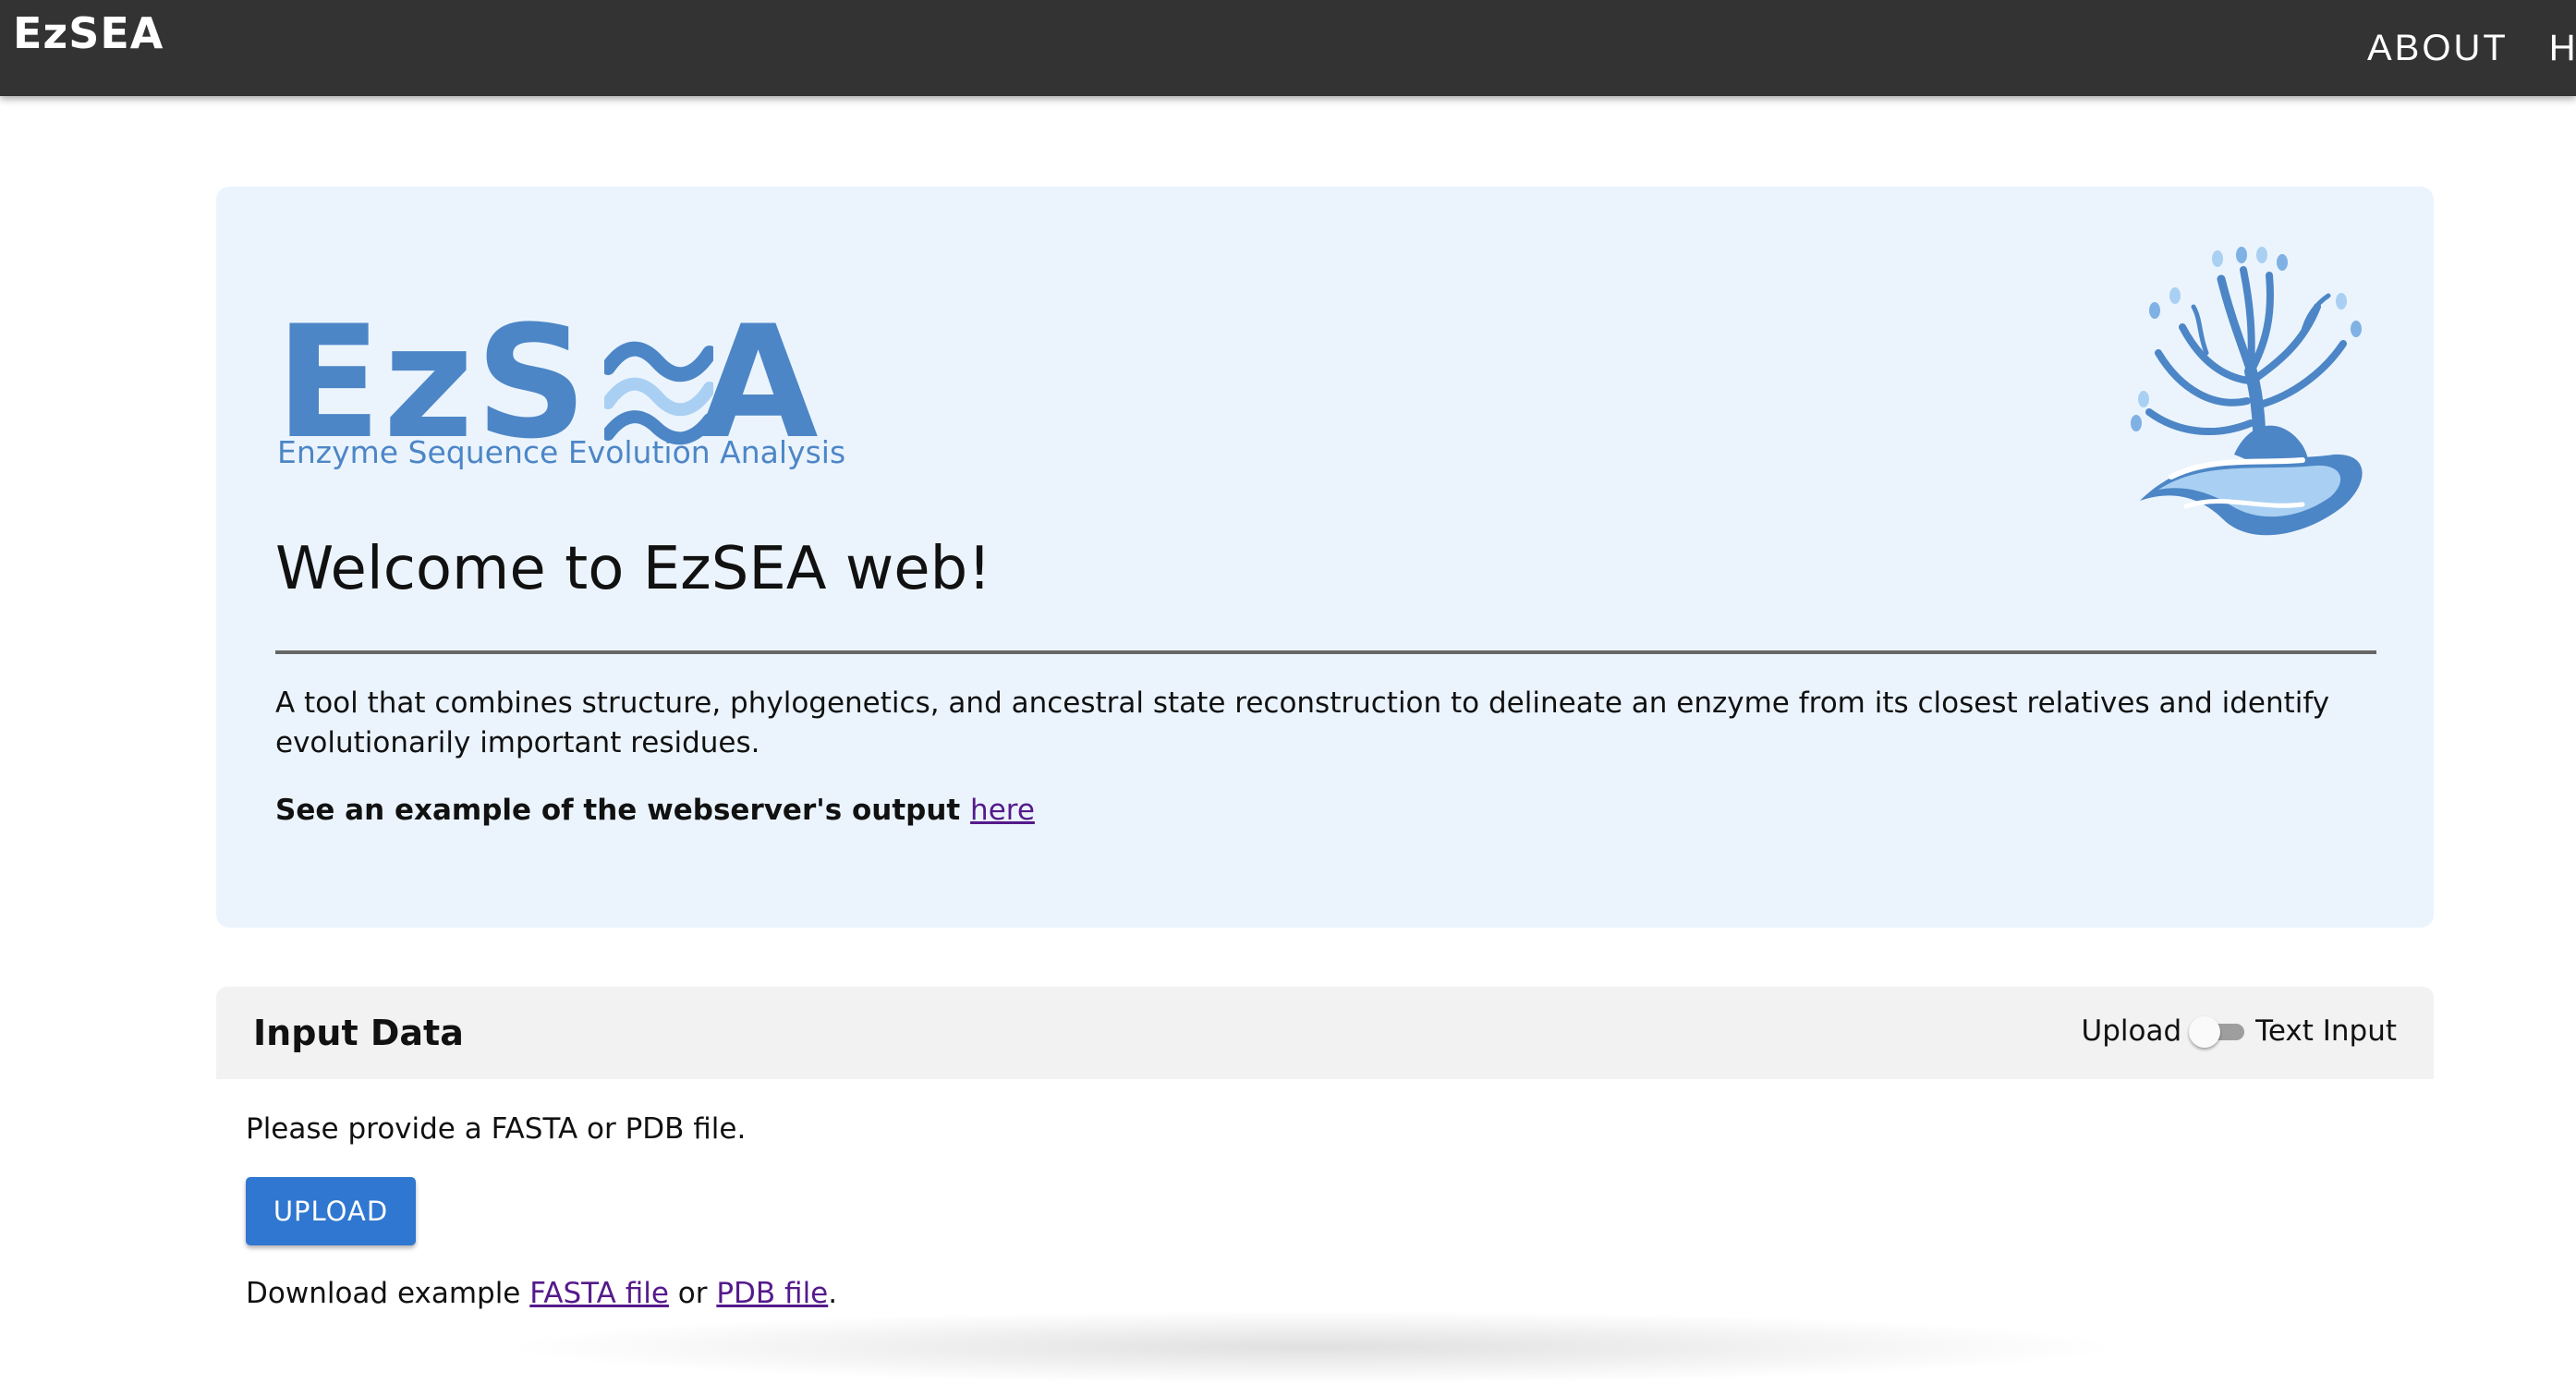 The height and width of the screenshot is (1384, 2576). What do you see at coordinates (1325, 1033) in the screenshot?
I see `input-data-header: Input Data Upload Text Input` at bounding box center [1325, 1033].